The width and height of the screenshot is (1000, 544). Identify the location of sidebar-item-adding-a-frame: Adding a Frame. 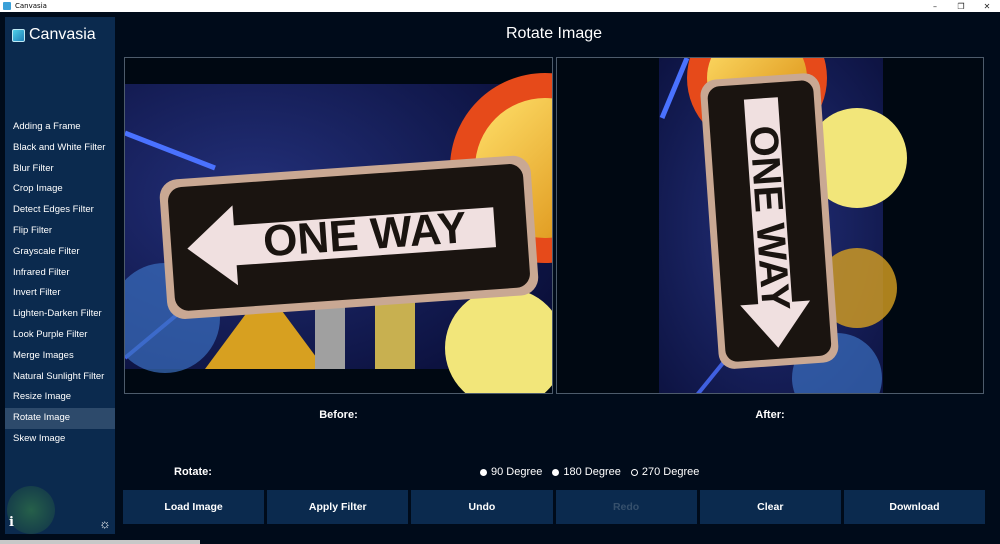
(60, 127).